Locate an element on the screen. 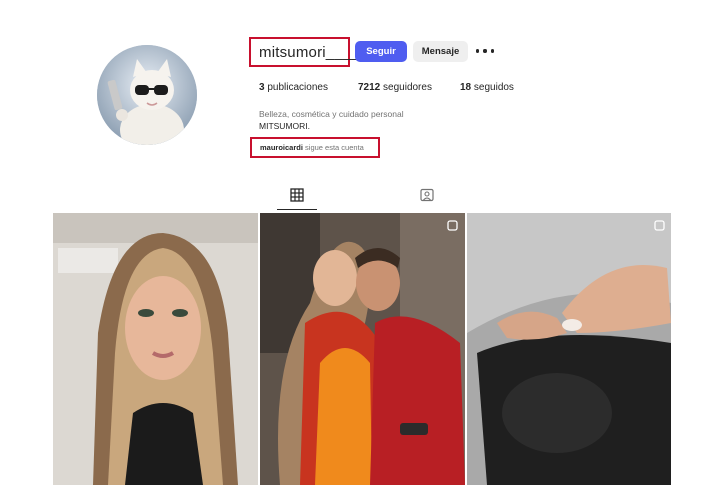 This screenshot has width=720, height=497. active-tab-indicator is located at coordinates (297, 209).